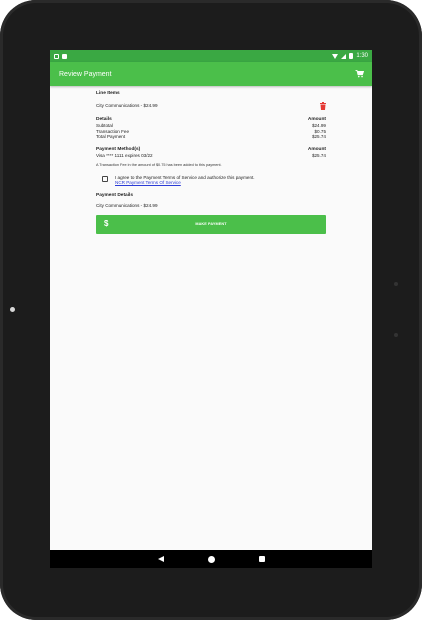 The image size is (422, 620). What do you see at coordinates (85, 74) in the screenshot?
I see `page-title: Review Payment` at bounding box center [85, 74].